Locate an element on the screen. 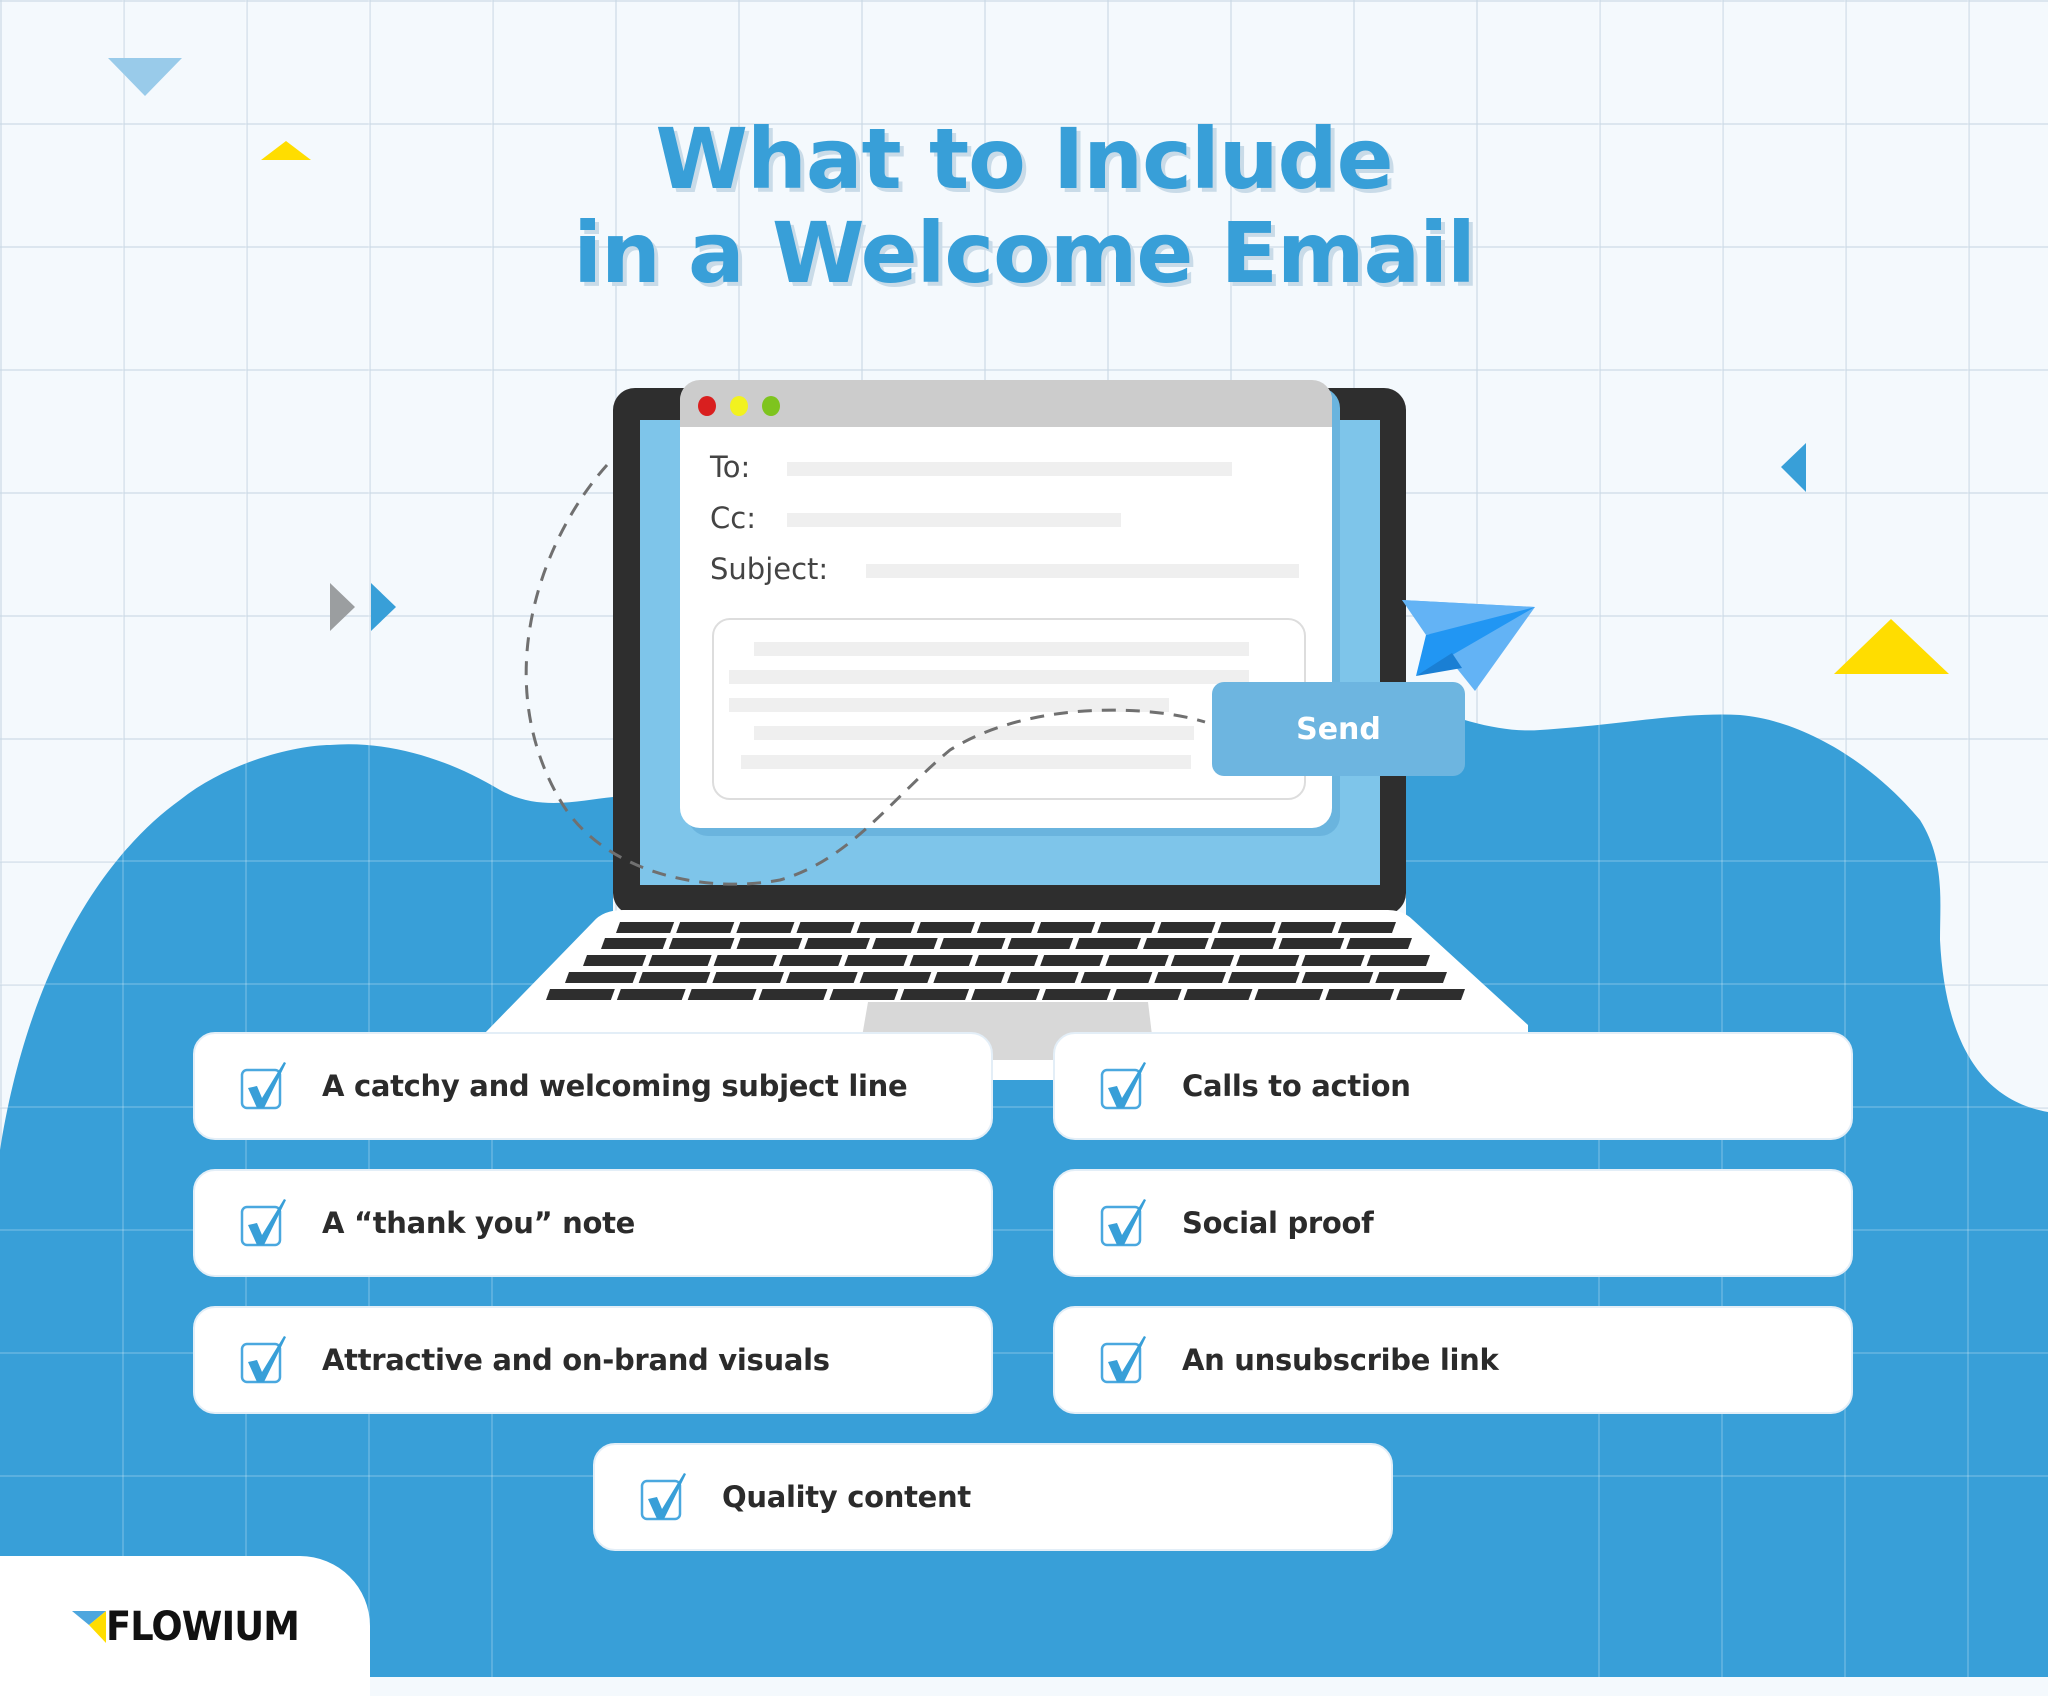 This screenshot has height=1696, width=2048. checklist-item-label: Social proof is located at coordinates (1278, 1223).